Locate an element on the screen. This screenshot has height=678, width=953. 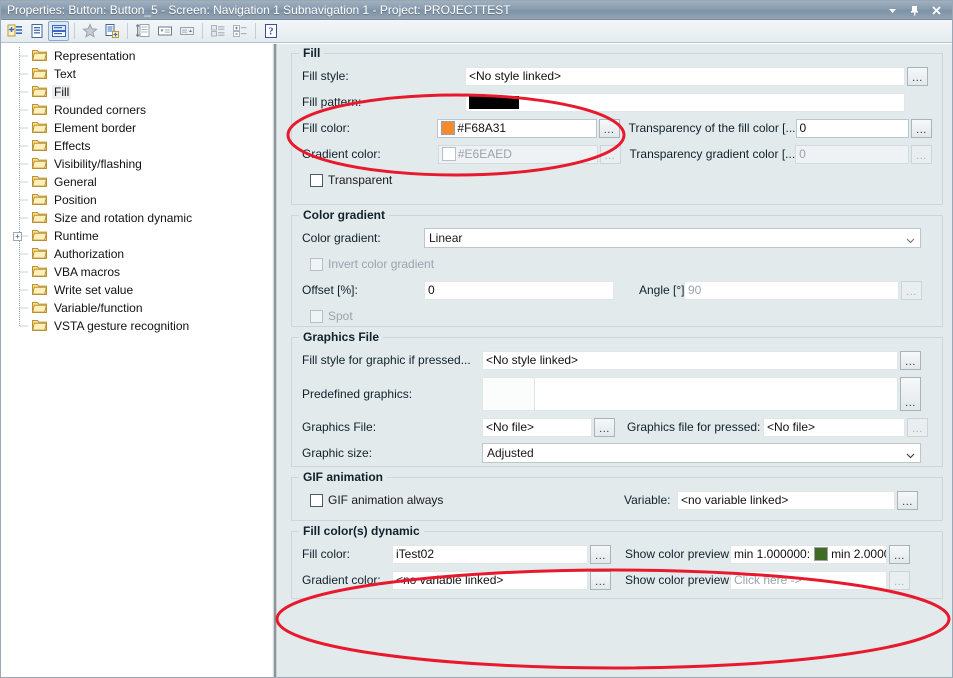
fill-preview-label: Show color preview: is located at coordinates (679, 554).